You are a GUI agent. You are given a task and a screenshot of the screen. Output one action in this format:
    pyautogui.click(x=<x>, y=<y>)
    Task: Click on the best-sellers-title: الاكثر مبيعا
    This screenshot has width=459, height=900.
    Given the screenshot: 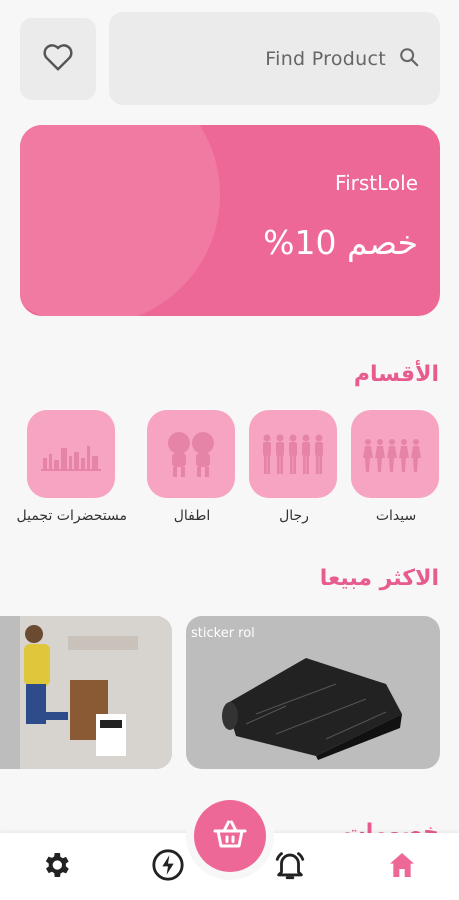 What is the action you would take?
    pyautogui.click(x=379, y=578)
    